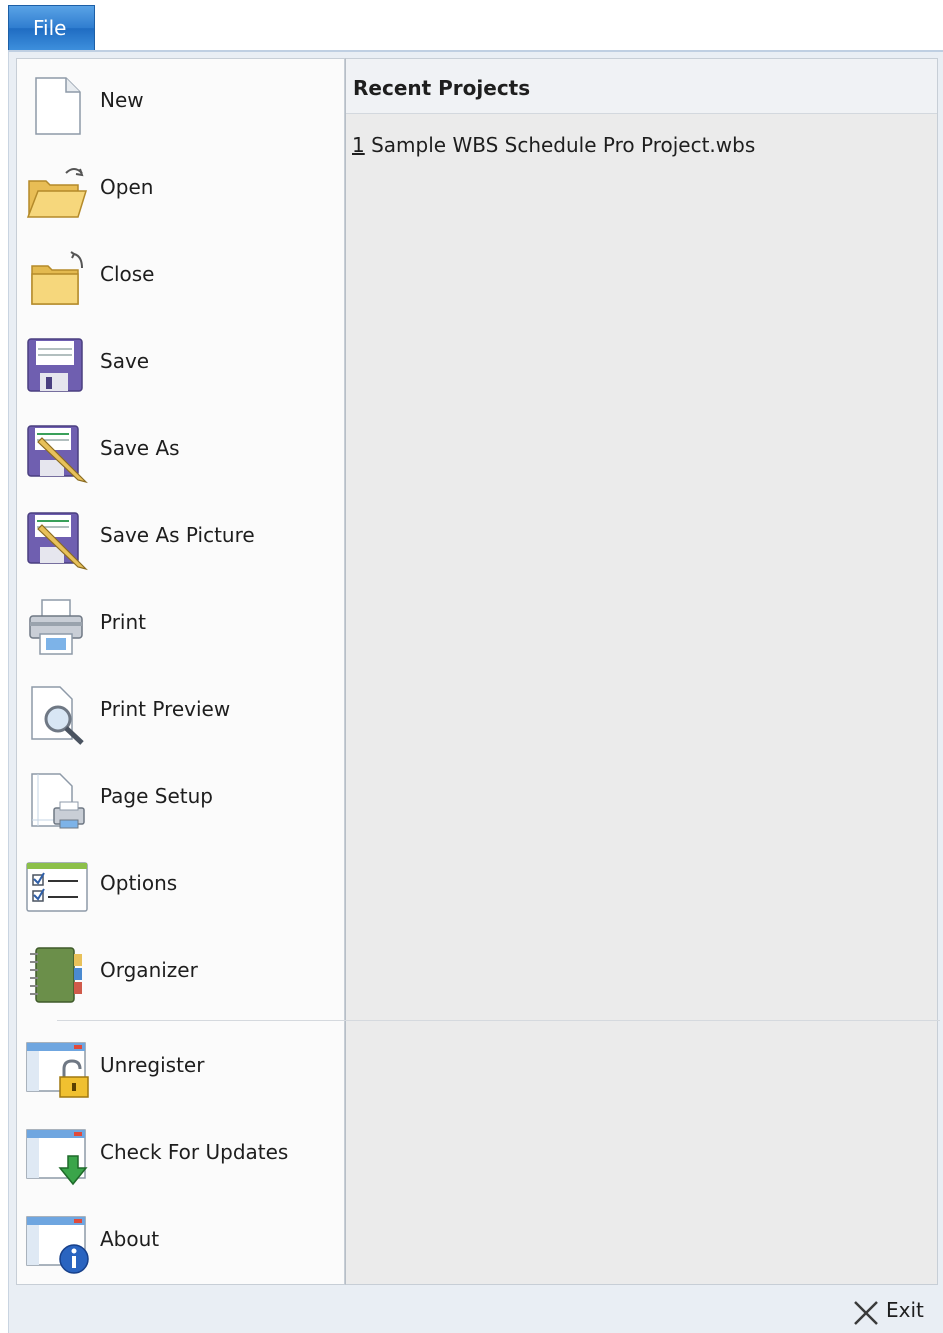  Describe the element at coordinates (140, 448) in the screenshot. I see `menu-item-label: Save As` at that location.